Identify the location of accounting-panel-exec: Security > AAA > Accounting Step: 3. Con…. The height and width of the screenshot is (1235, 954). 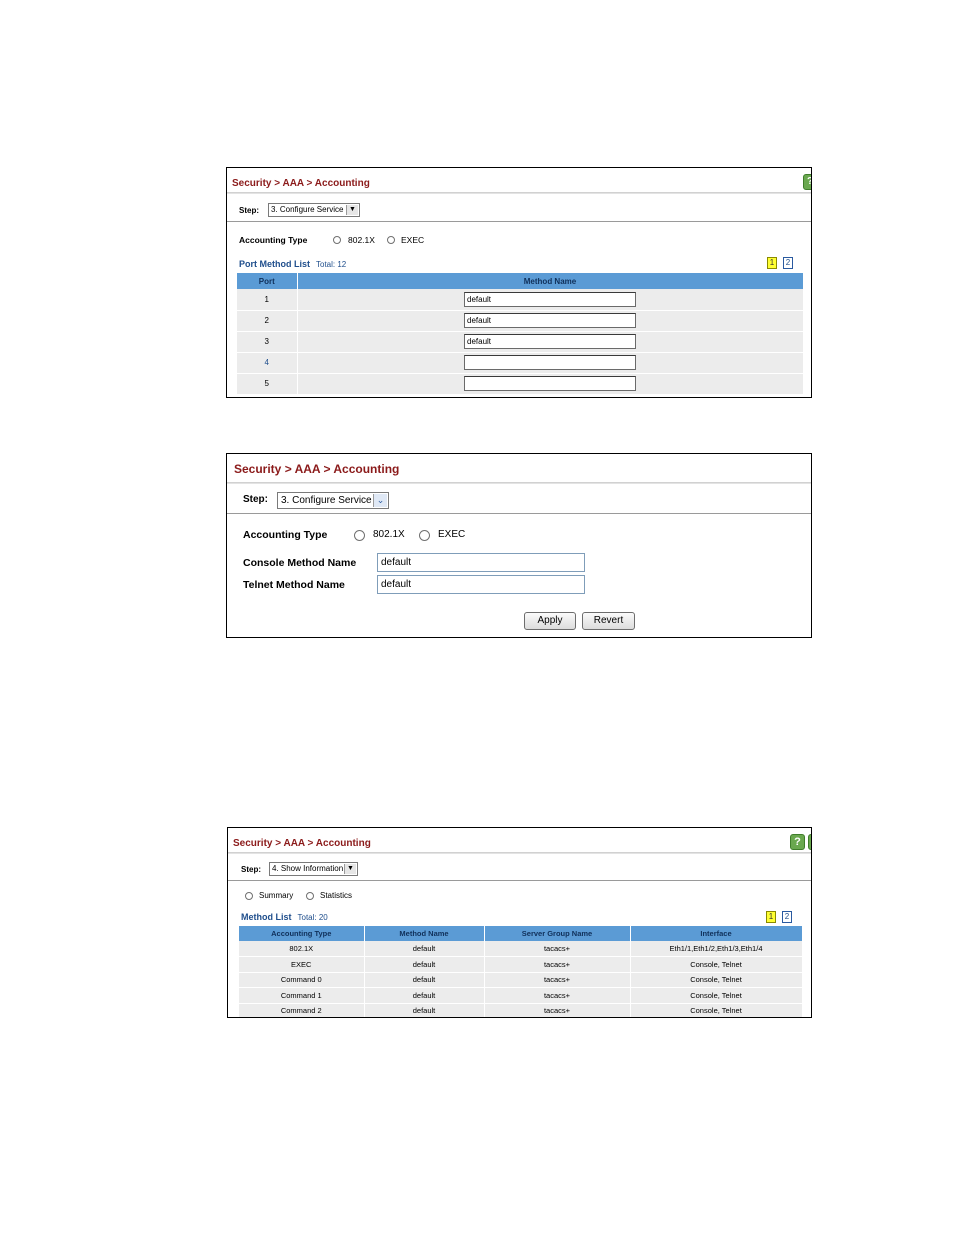
(519, 545).